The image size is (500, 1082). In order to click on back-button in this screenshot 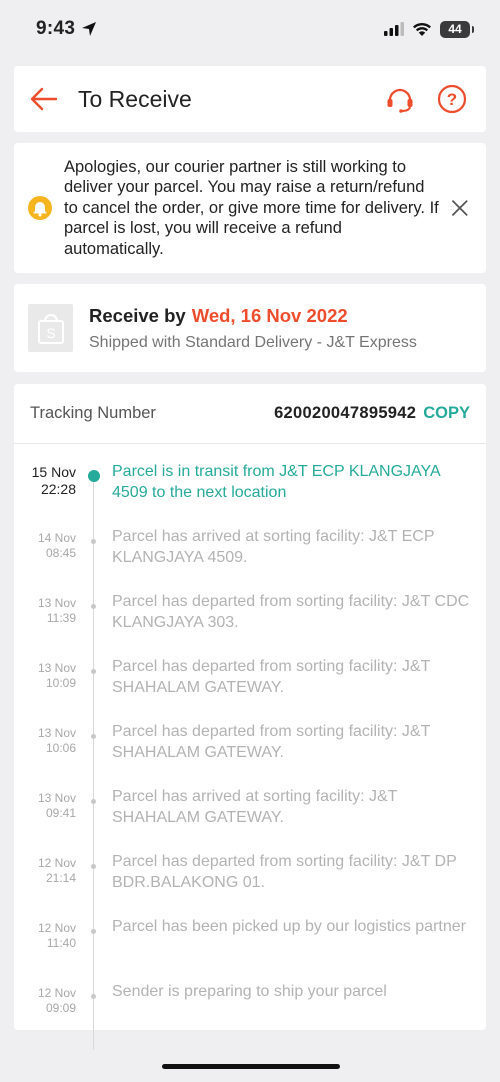, I will do `click(44, 99)`.